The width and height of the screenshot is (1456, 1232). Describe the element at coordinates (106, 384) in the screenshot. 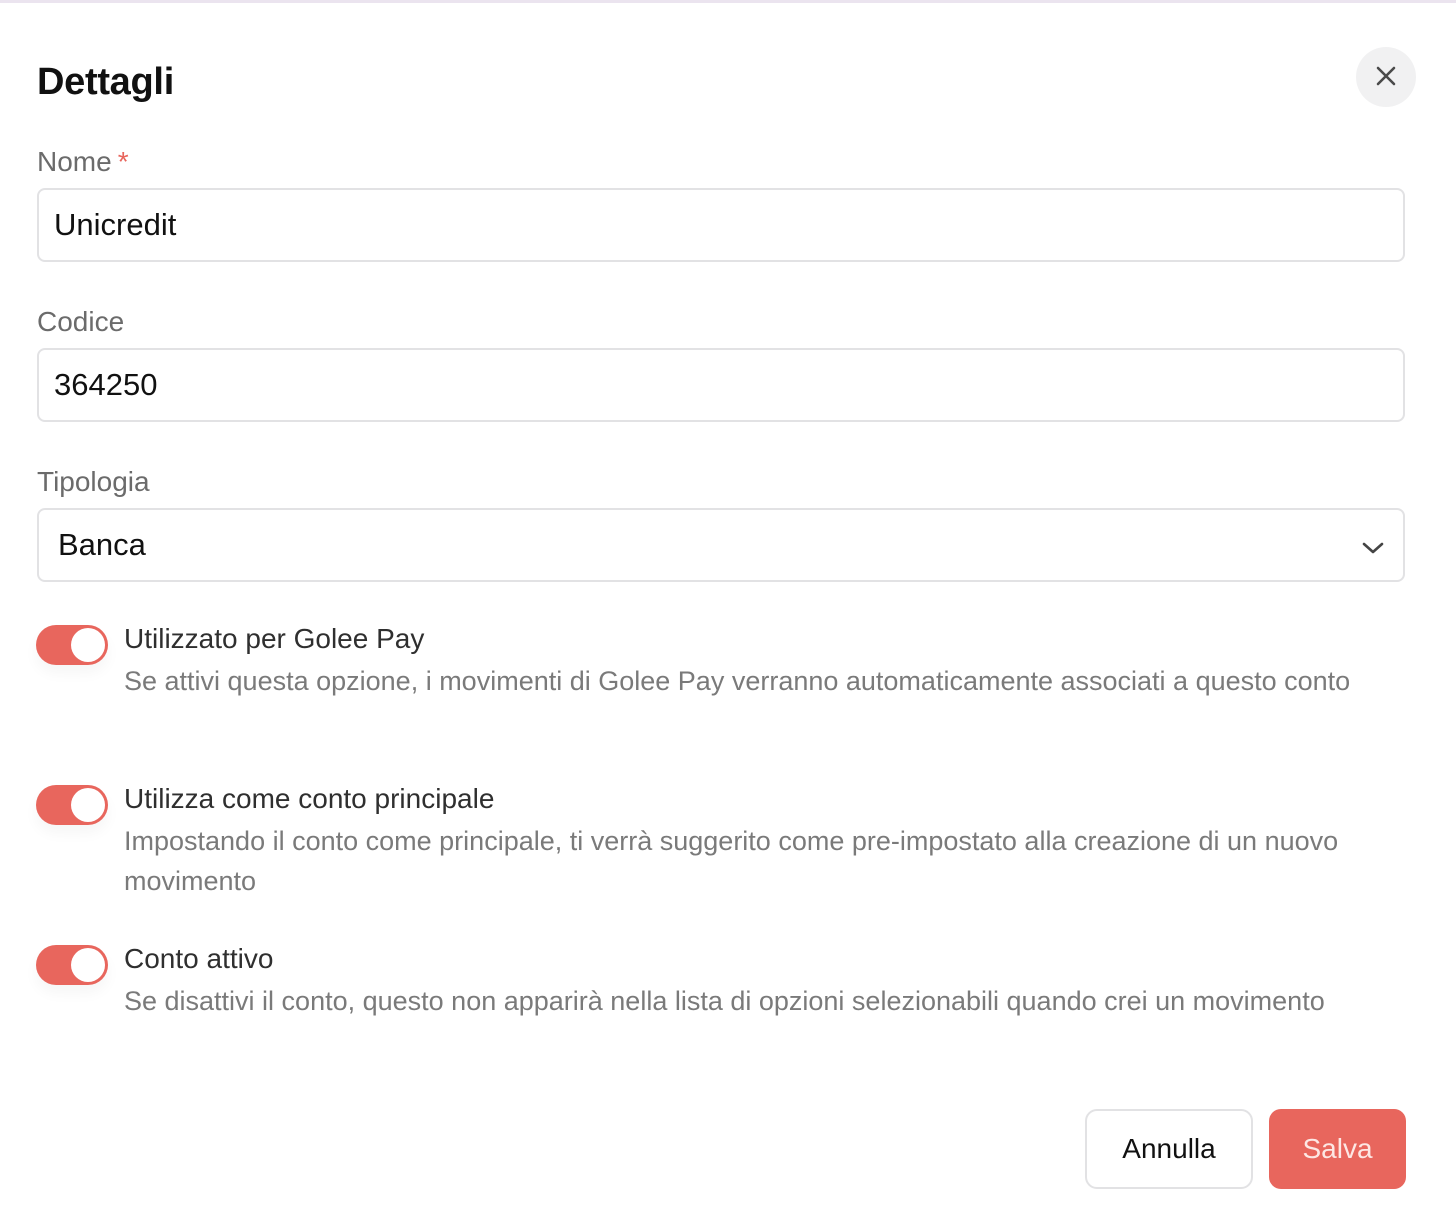

I see `codice-value: 364250` at that location.